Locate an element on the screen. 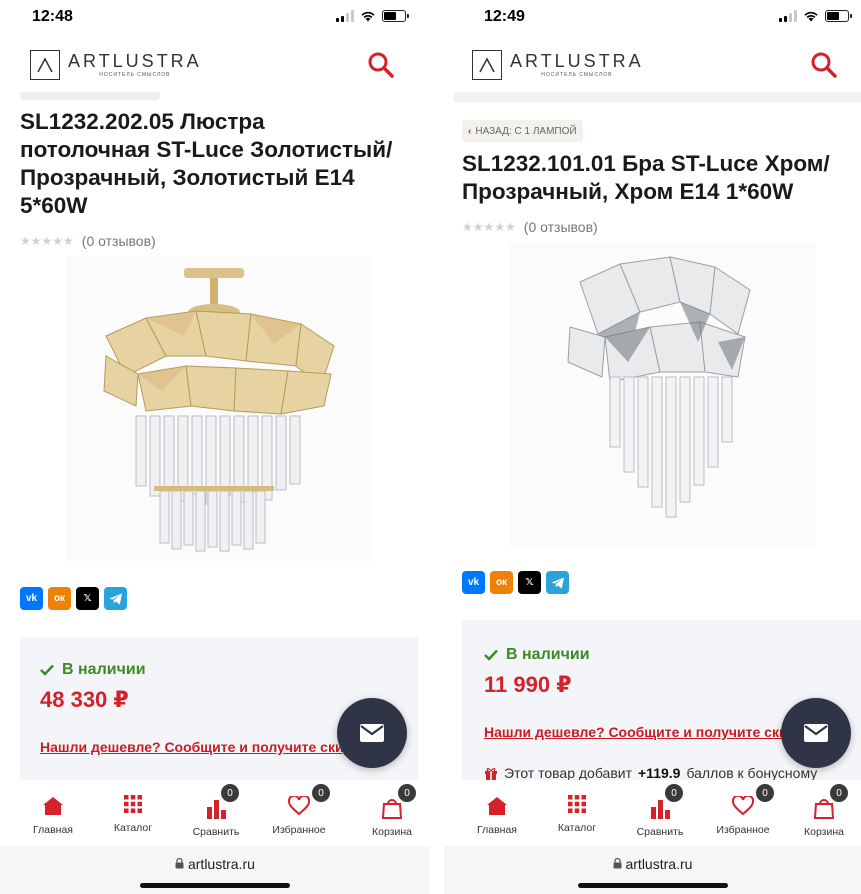 This screenshot has width=861, height=894. bonus-value: +119.9 is located at coordinates (659, 773).